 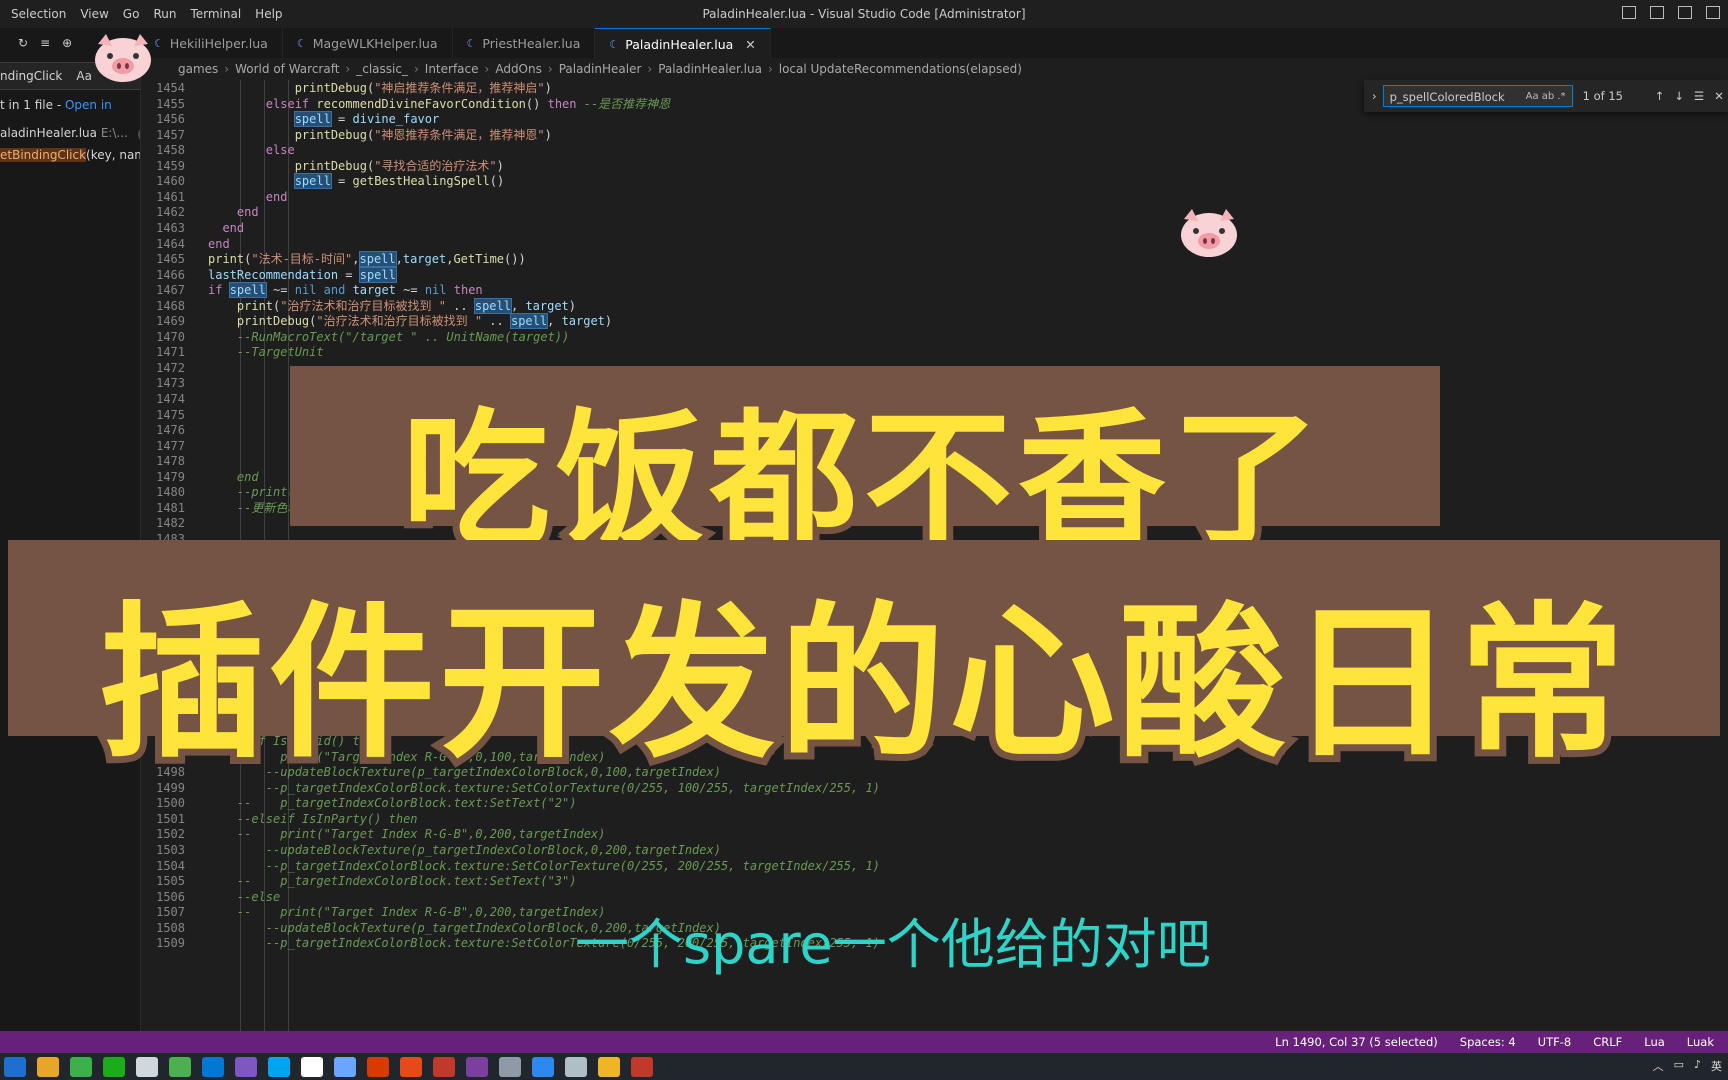 I want to click on tray-chevron-icon: ︿, so click(x=1658, y=1066).